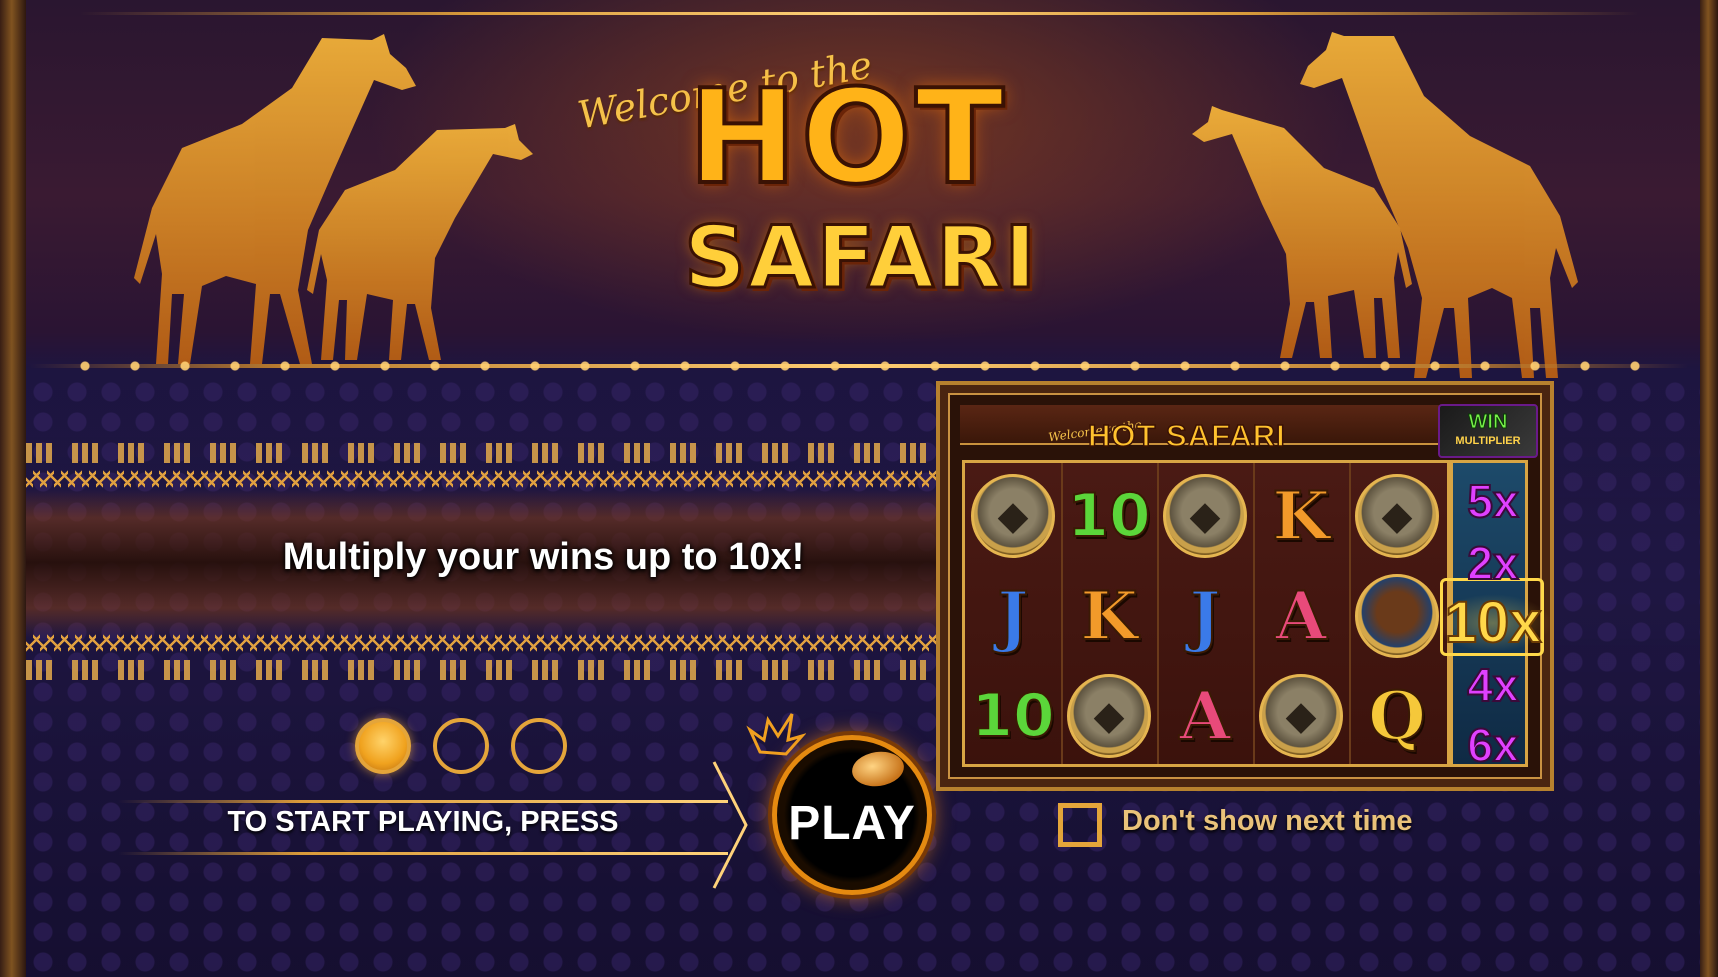  I want to click on play-button-shine, so click(878, 769).